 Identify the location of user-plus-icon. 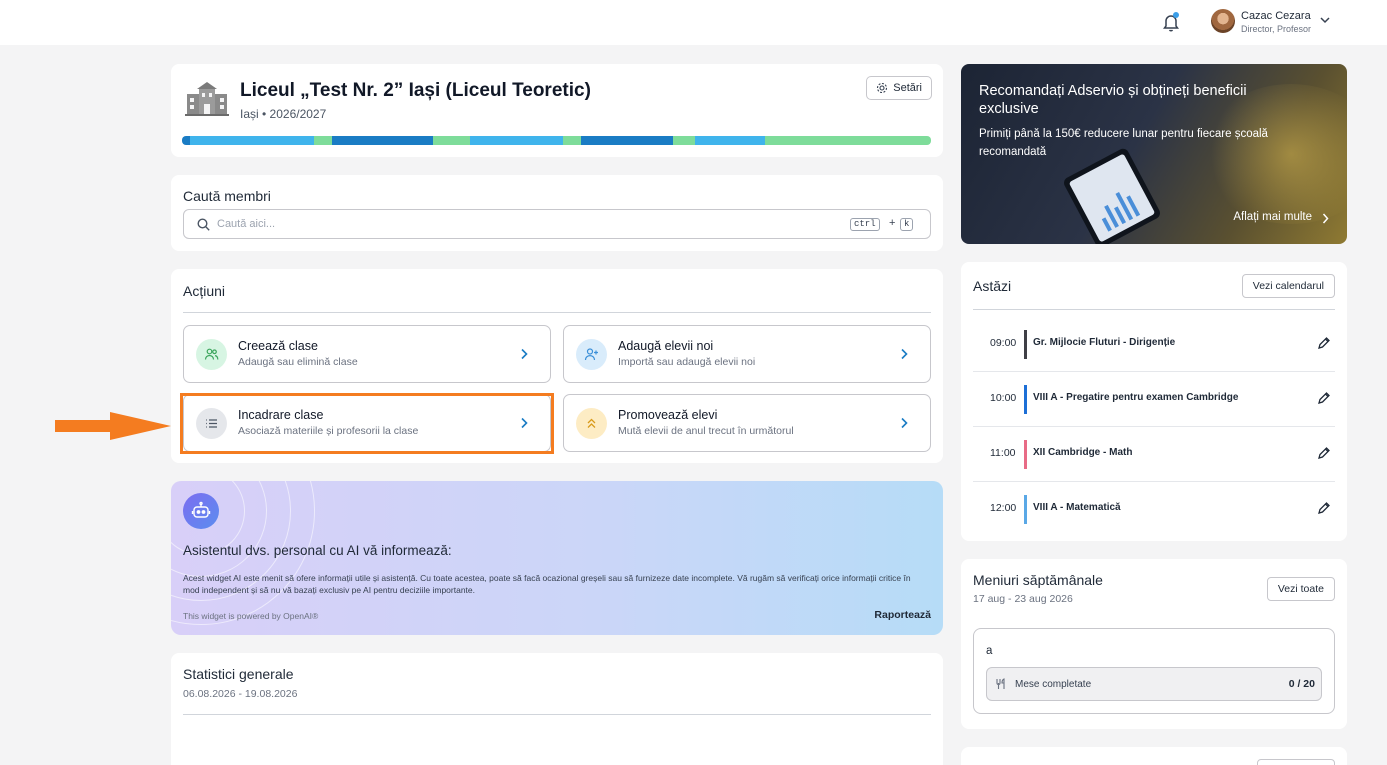
(591, 354).